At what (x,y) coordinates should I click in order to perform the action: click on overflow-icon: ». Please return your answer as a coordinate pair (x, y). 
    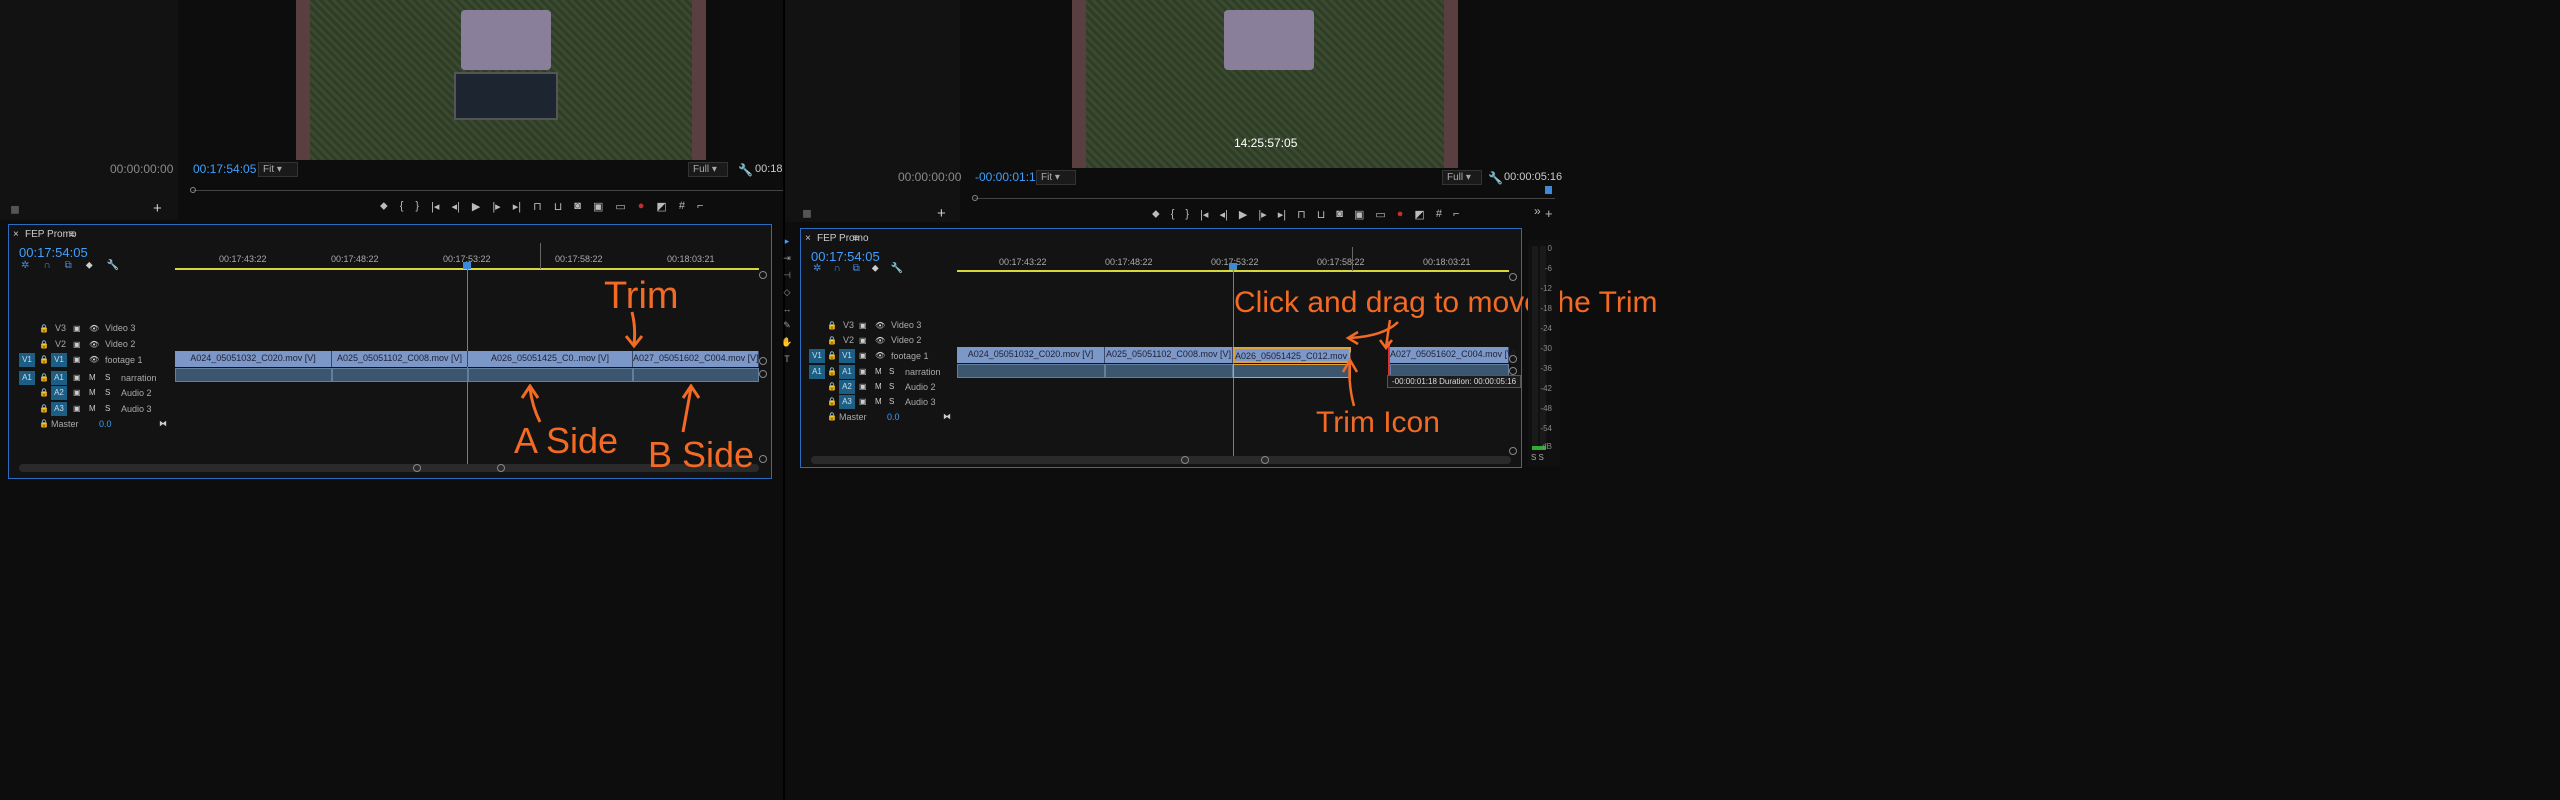
    Looking at the image, I should click on (1537, 211).